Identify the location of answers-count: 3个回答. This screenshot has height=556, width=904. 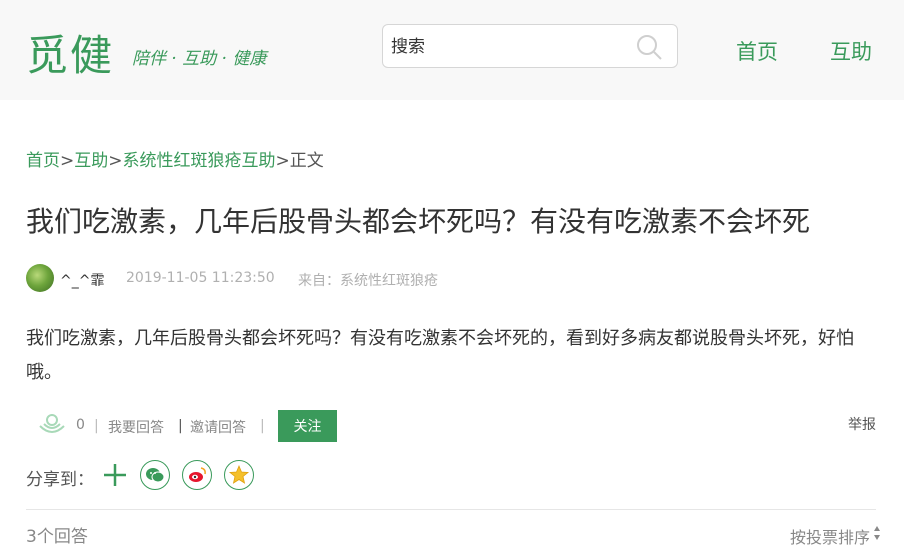
(57, 537).